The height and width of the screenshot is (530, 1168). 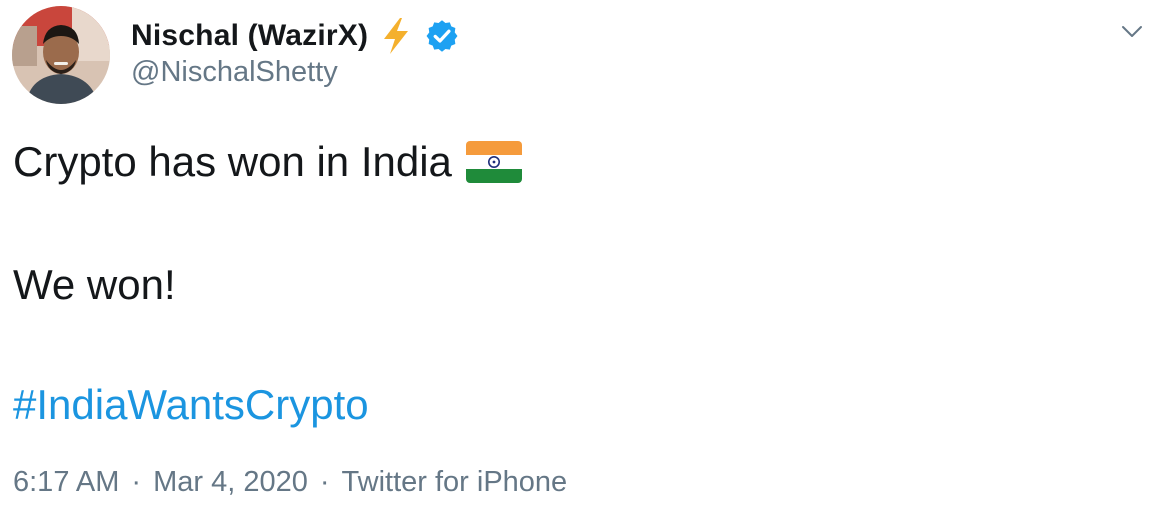 What do you see at coordinates (94, 284) in the screenshot?
I see `tweet-text-line-2: We won!` at bounding box center [94, 284].